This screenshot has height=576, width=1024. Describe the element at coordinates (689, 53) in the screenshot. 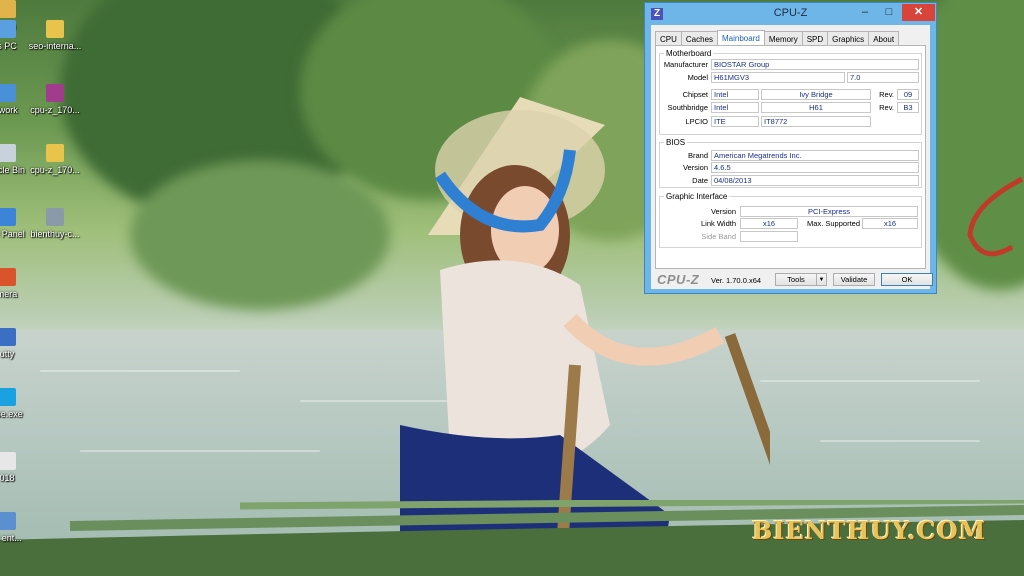

I see `motherboard-legend: Motherboard` at that location.